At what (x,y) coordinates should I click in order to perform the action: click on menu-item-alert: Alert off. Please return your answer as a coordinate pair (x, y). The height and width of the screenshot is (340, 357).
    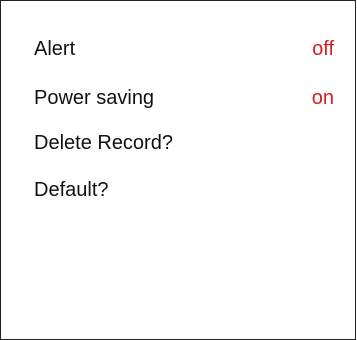
    Looking at the image, I should click on (178, 49).